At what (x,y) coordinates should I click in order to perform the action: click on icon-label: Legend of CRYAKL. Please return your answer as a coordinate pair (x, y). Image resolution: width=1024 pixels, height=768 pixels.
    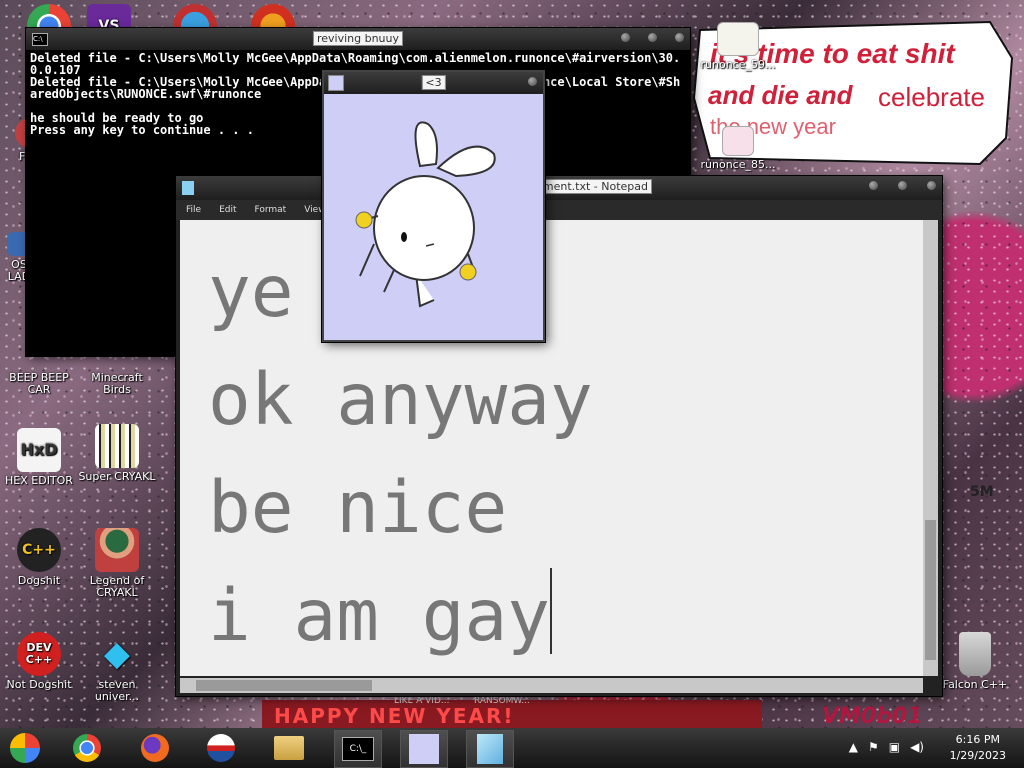
    Looking at the image, I should click on (117, 586).